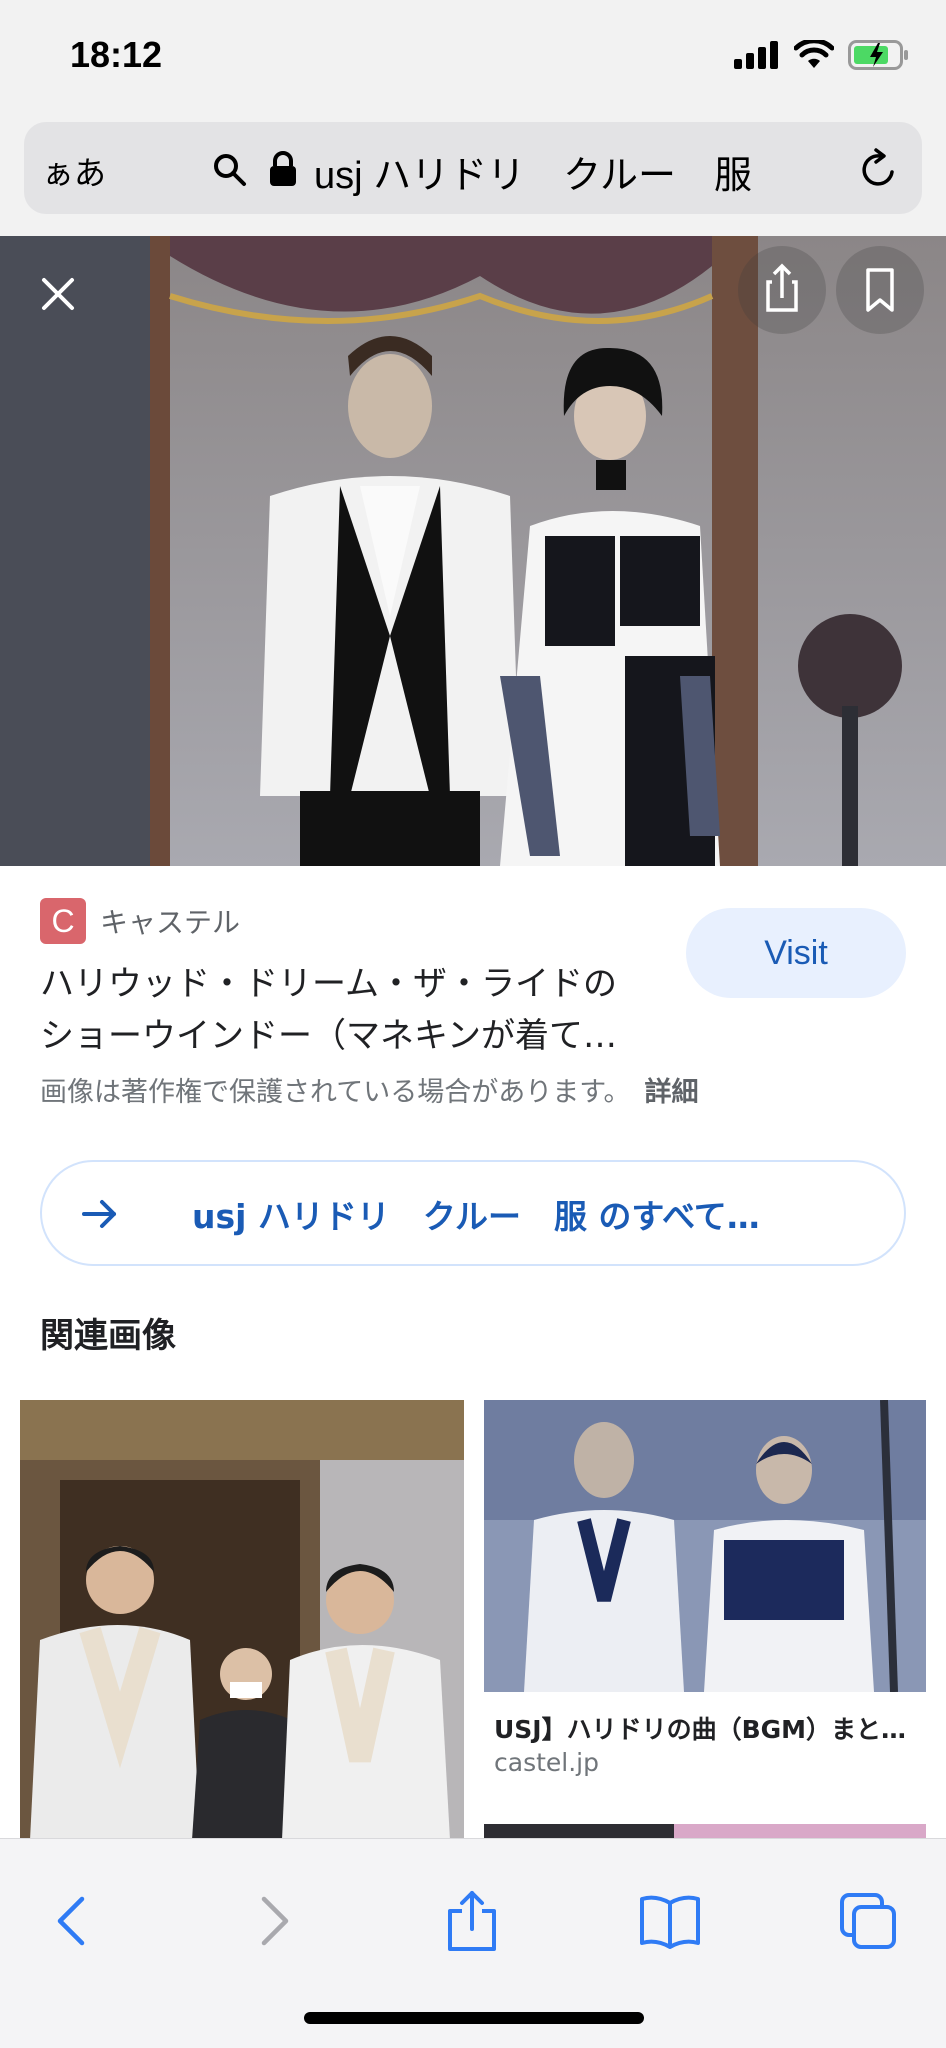 This screenshot has height=2048, width=946. I want to click on share-toolbar-button, so click(472, 1921).